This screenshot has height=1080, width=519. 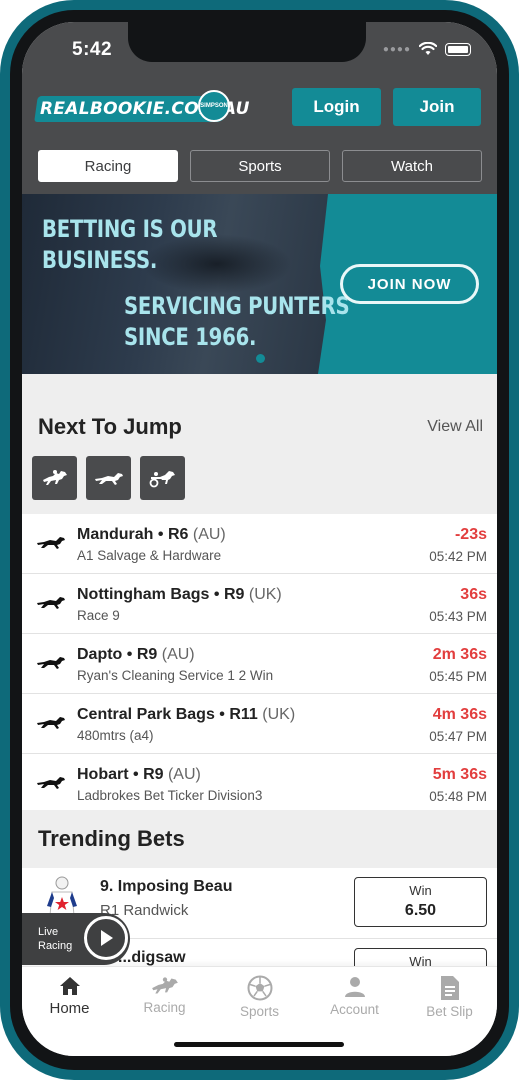 What do you see at coordinates (108, 166) in the screenshot?
I see `tab-racing: Racing` at bounding box center [108, 166].